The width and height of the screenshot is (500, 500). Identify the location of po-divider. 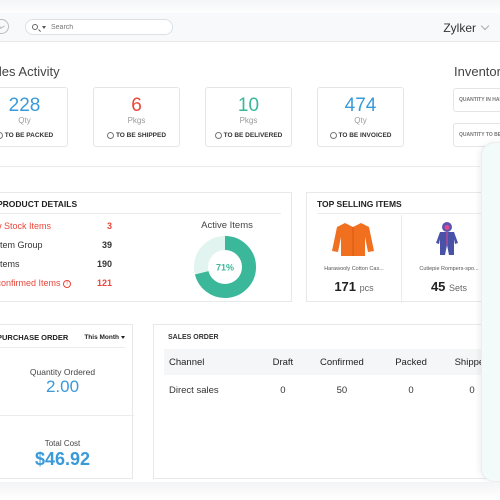
(67, 415).